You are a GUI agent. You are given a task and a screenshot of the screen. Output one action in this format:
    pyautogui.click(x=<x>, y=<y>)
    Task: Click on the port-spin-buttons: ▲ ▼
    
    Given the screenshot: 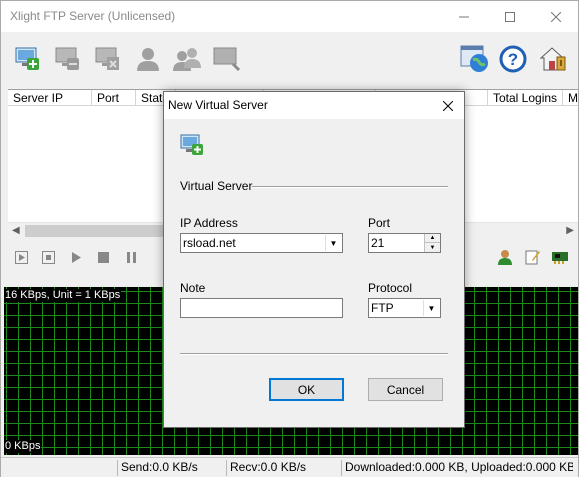 What is the action you would take?
    pyautogui.click(x=432, y=243)
    